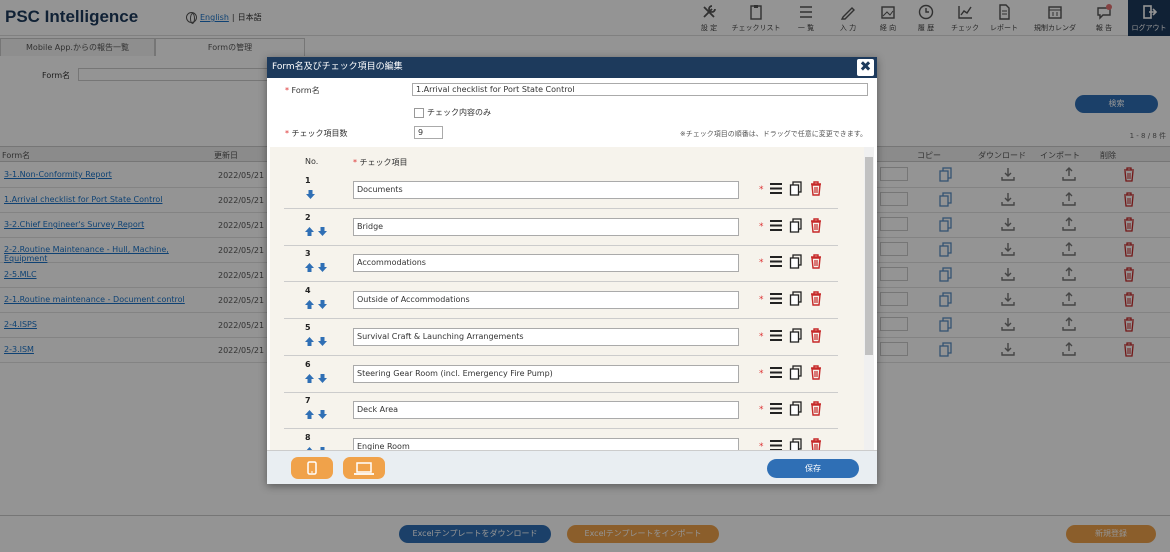 The image size is (1170, 552). I want to click on count-label: * チェック項目数, so click(316, 133).